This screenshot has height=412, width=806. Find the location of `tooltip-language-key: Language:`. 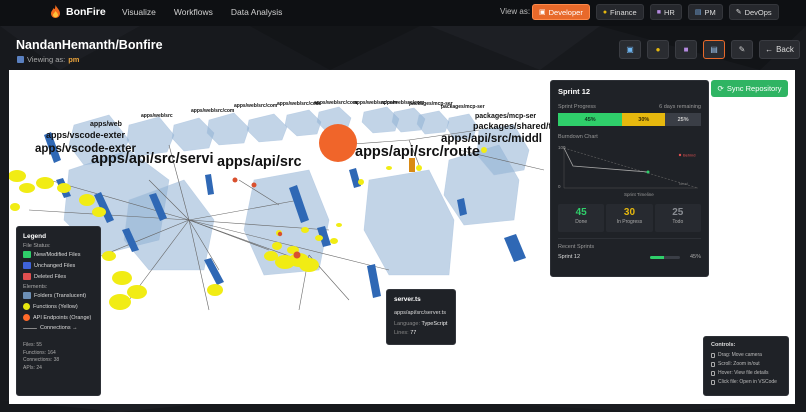

tooltip-language-key: Language: is located at coordinates (407, 324).